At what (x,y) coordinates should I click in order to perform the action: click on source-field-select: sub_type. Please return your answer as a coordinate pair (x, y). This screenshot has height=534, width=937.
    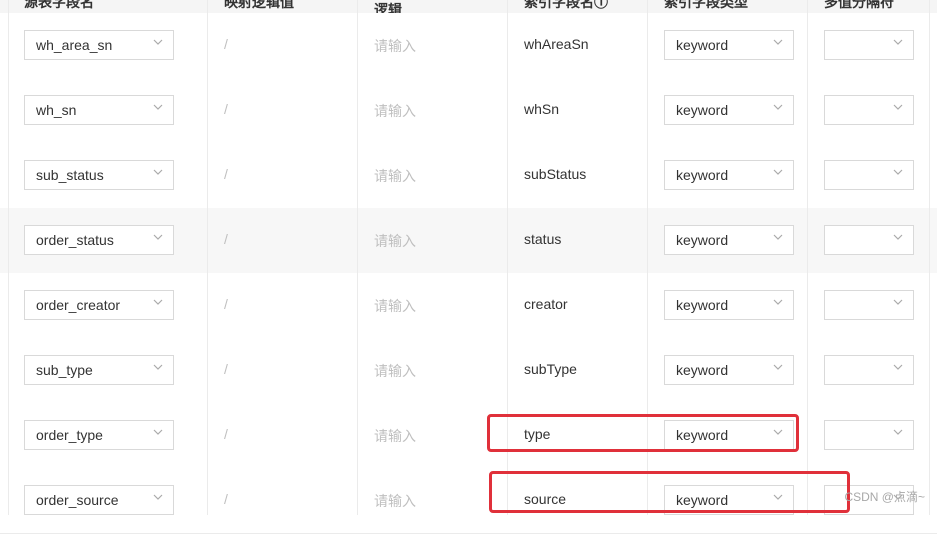
    Looking at the image, I should click on (99, 370).